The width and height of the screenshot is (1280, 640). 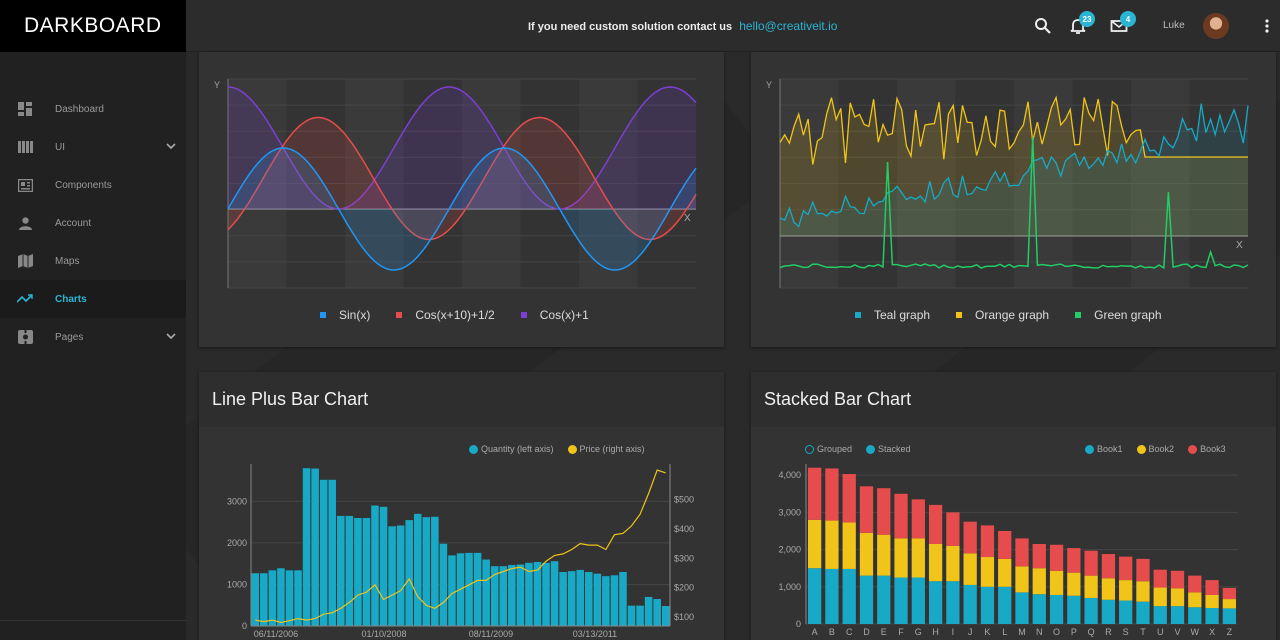 What do you see at coordinates (1104, 449) in the screenshot?
I see `legend-item: Book1` at bounding box center [1104, 449].